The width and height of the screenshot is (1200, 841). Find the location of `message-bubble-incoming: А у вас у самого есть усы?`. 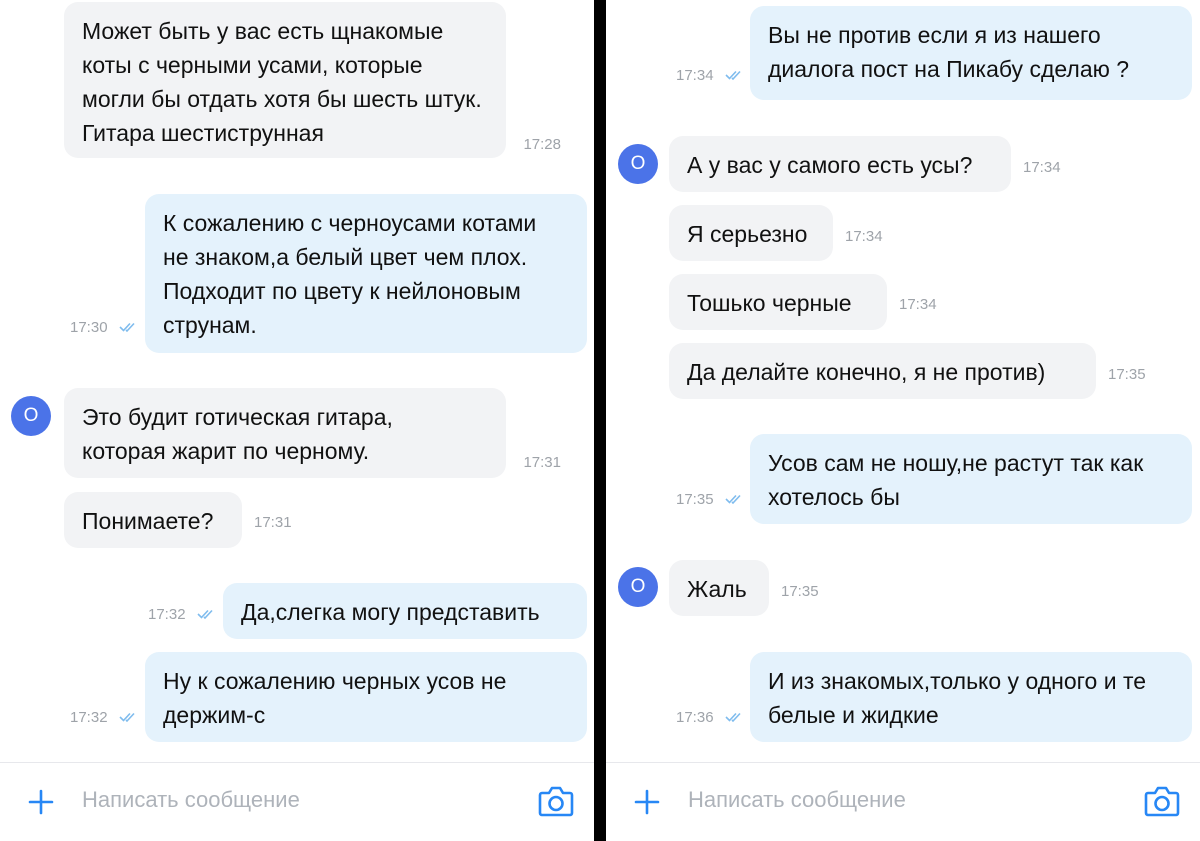

message-bubble-incoming: А у вас у самого есть усы? is located at coordinates (840, 164).